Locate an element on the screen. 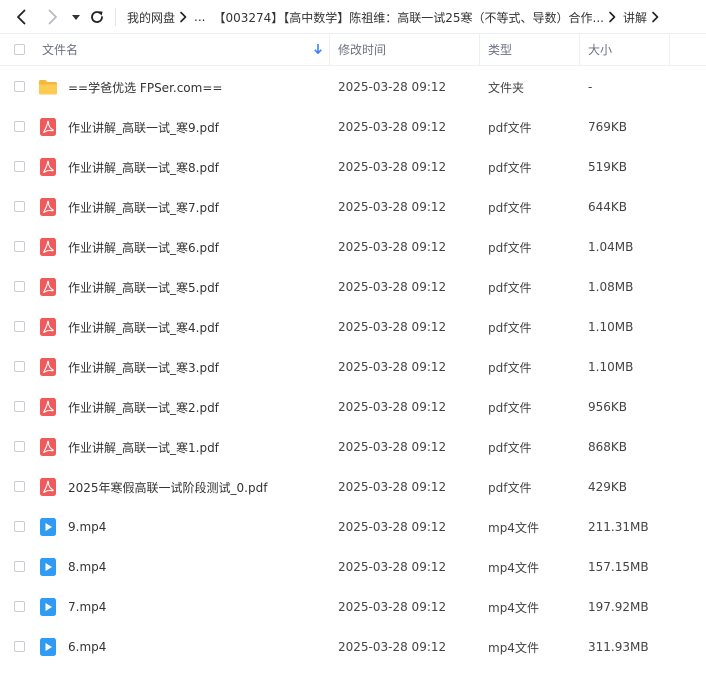  history-dropdown-button is located at coordinates (76, 17).